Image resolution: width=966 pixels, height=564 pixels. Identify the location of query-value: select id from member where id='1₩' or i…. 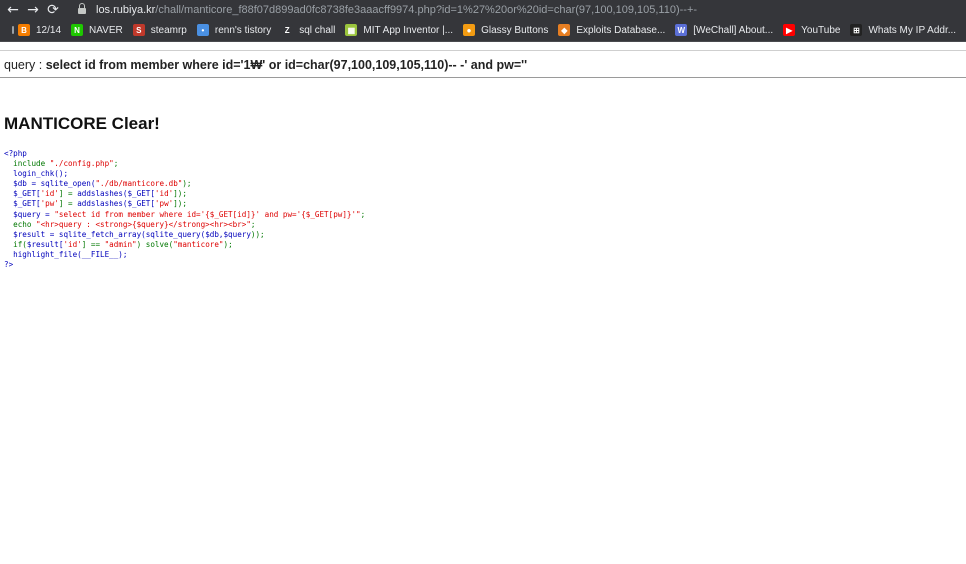
(286, 65).